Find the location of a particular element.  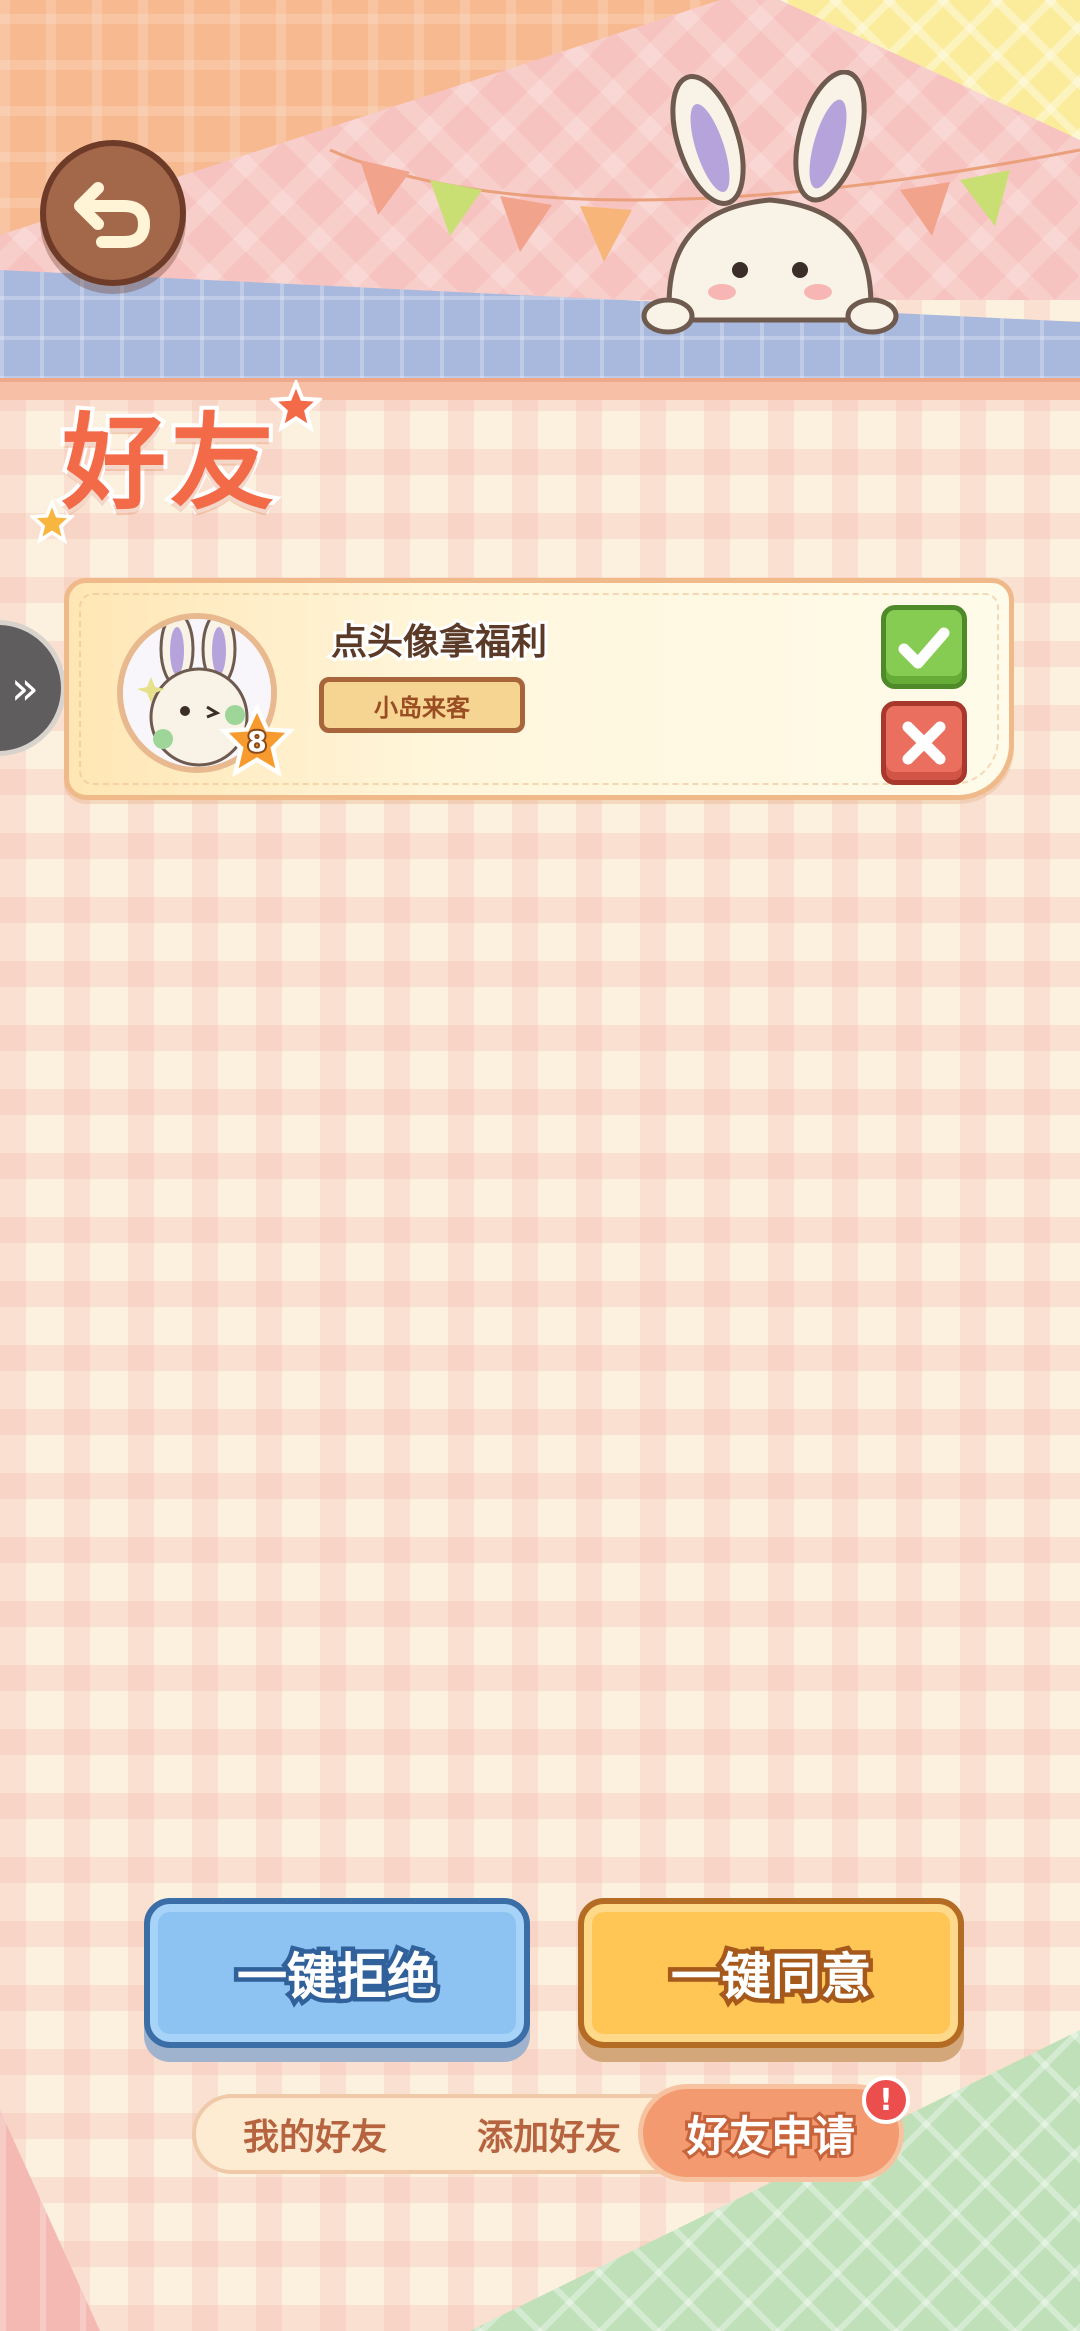

back-arrow-icon is located at coordinates (112, 215).